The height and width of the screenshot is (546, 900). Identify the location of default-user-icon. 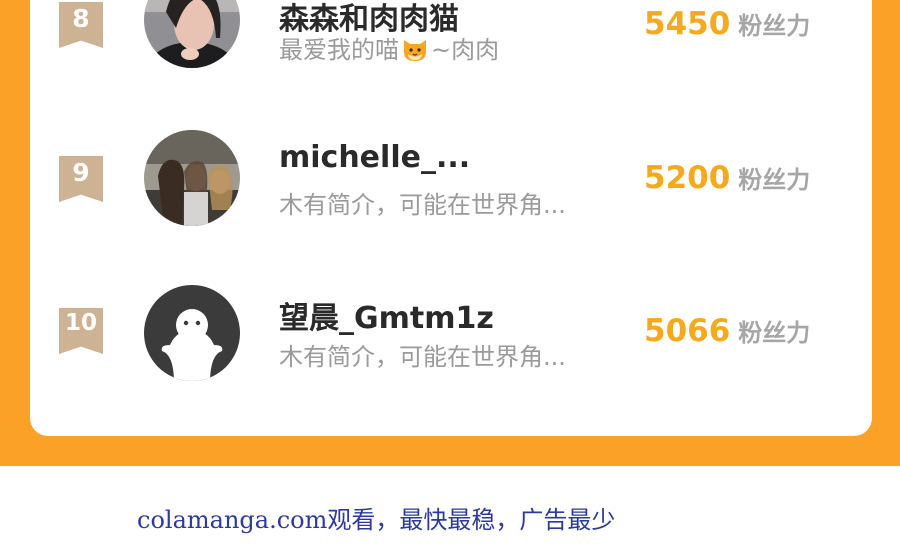
(192, 333).